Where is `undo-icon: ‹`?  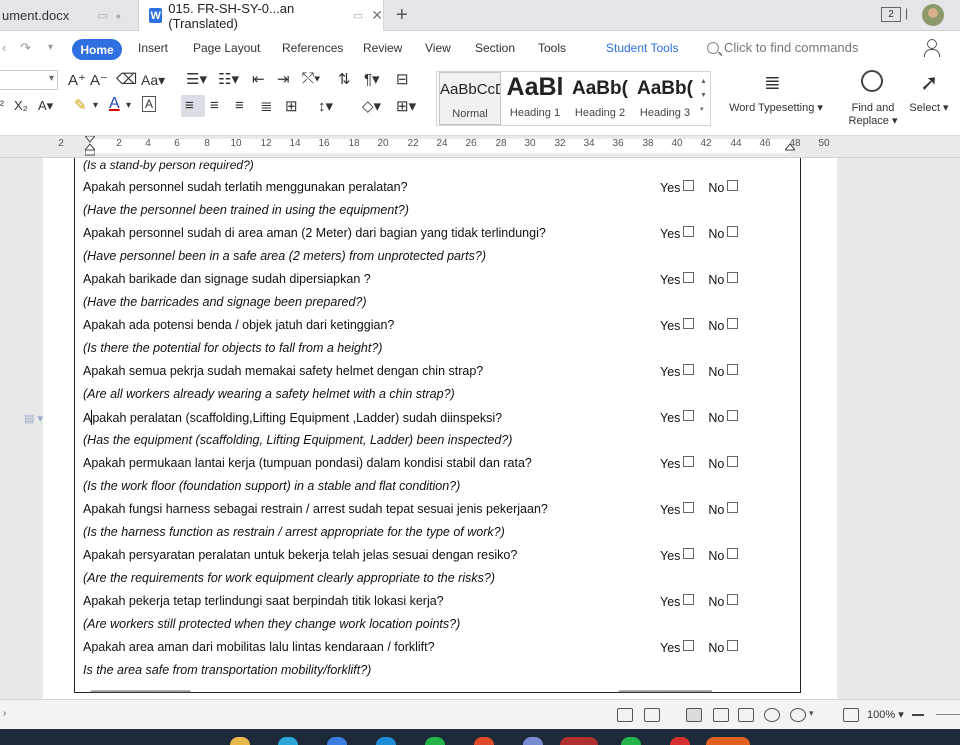
undo-icon: ‹ is located at coordinates (4, 47).